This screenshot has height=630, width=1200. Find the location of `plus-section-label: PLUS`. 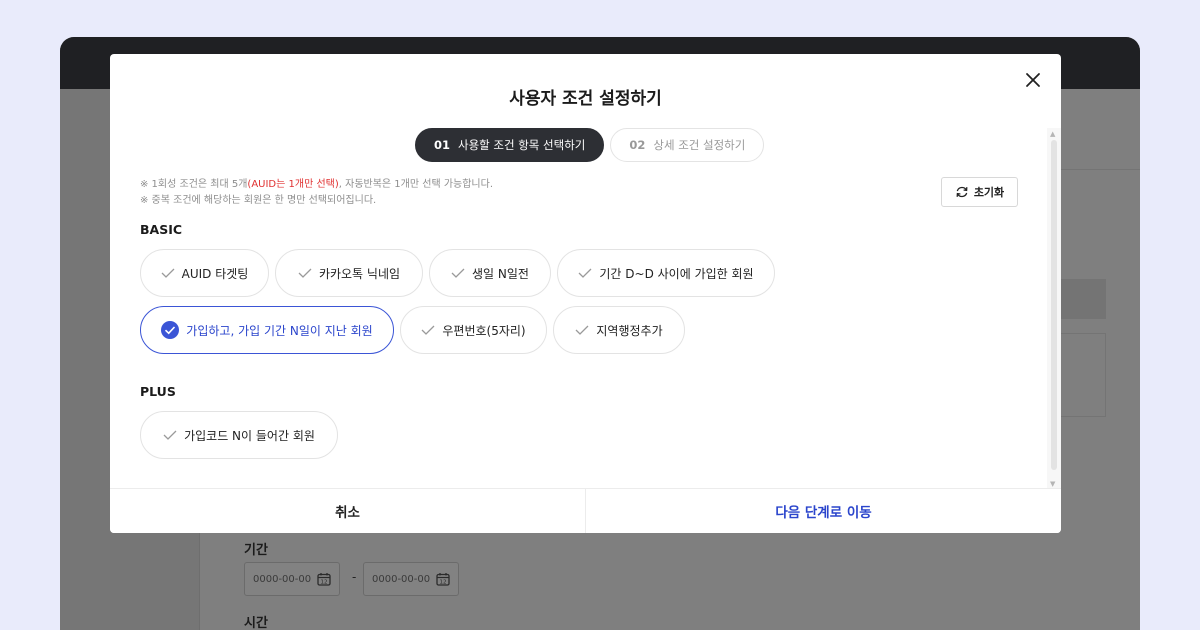

plus-section-label: PLUS is located at coordinates (158, 391).